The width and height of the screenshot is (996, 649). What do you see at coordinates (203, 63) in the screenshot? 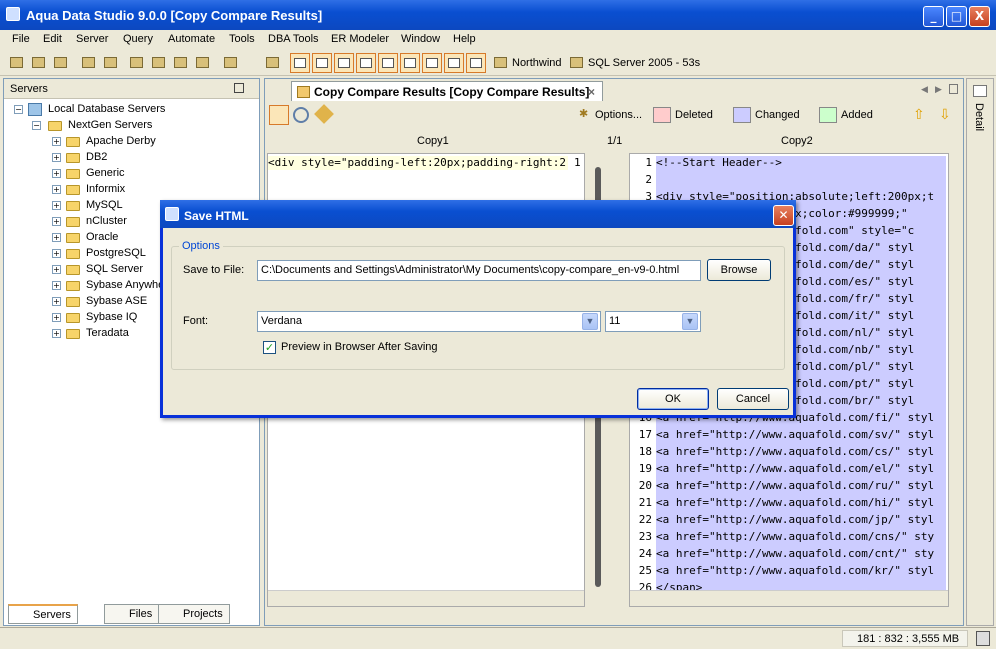
I see `schema-script-icon` at bounding box center [203, 63].